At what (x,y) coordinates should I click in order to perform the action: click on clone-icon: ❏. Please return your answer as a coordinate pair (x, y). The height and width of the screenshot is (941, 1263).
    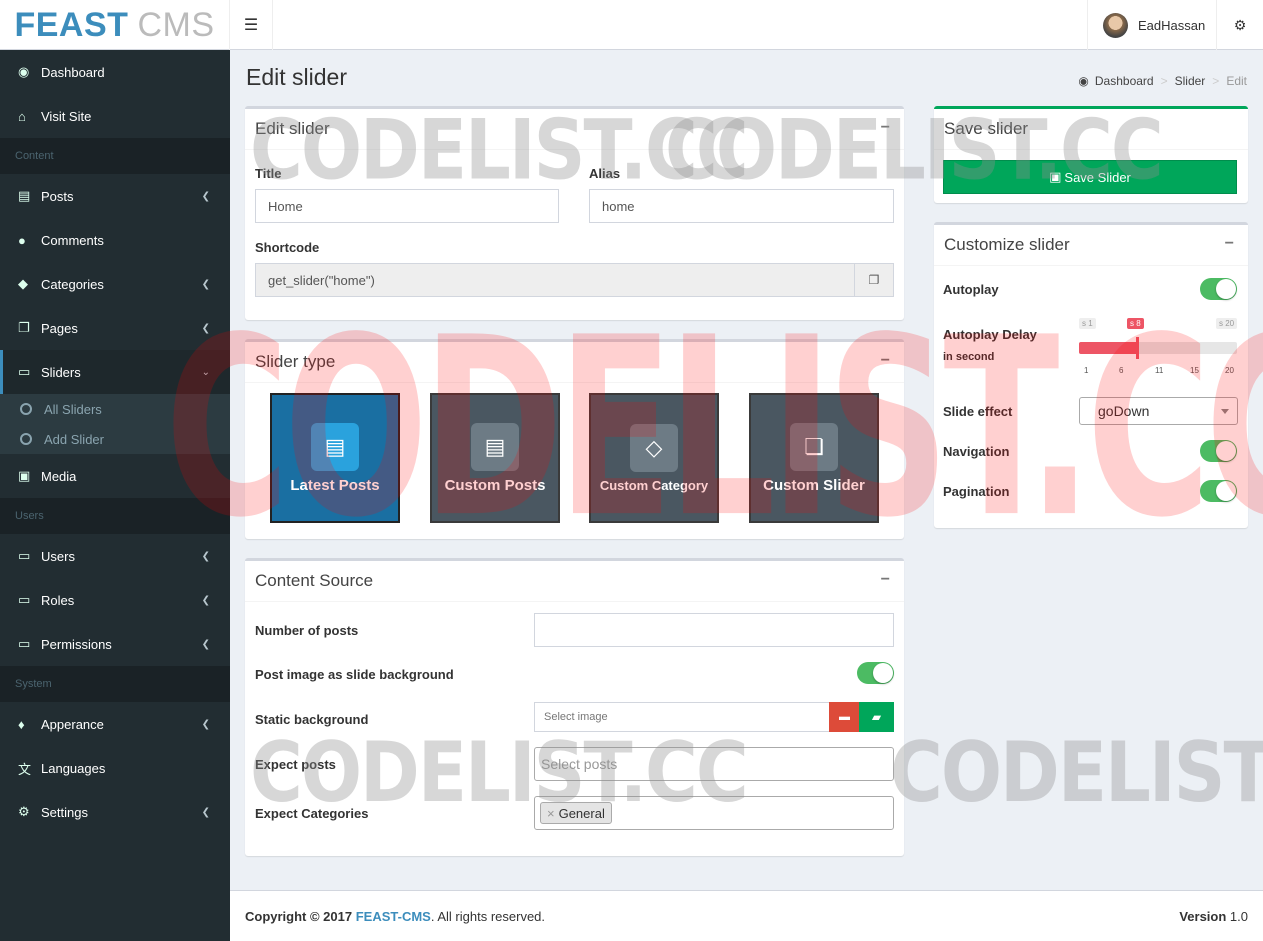
    Looking at the image, I should click on (814, 446).